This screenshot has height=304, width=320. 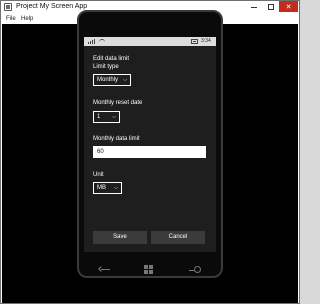 I want to click on close-icon: ✕, so click(x=288, y=7).